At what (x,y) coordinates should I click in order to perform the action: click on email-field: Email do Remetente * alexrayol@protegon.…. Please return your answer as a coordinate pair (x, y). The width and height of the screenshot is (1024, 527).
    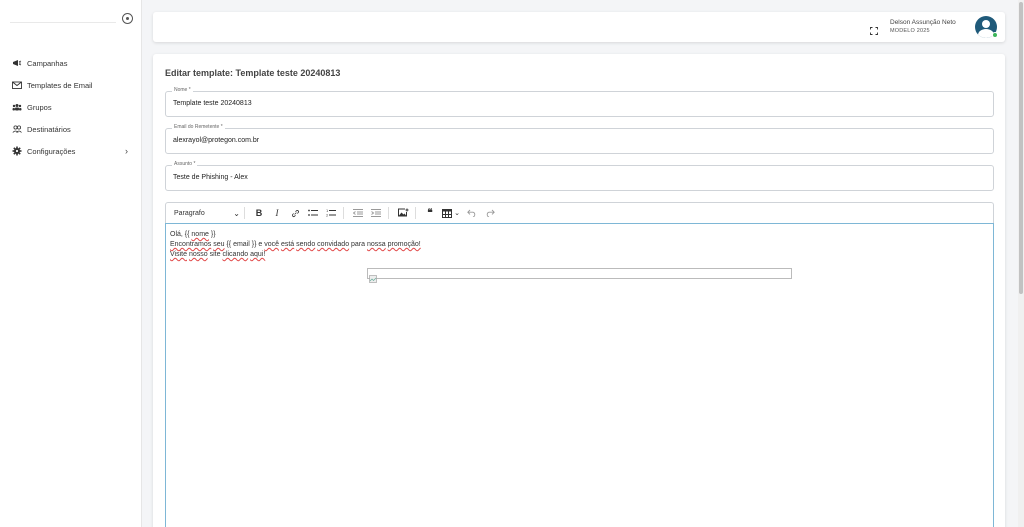
    Looking at the image, I should click on (579, 139).